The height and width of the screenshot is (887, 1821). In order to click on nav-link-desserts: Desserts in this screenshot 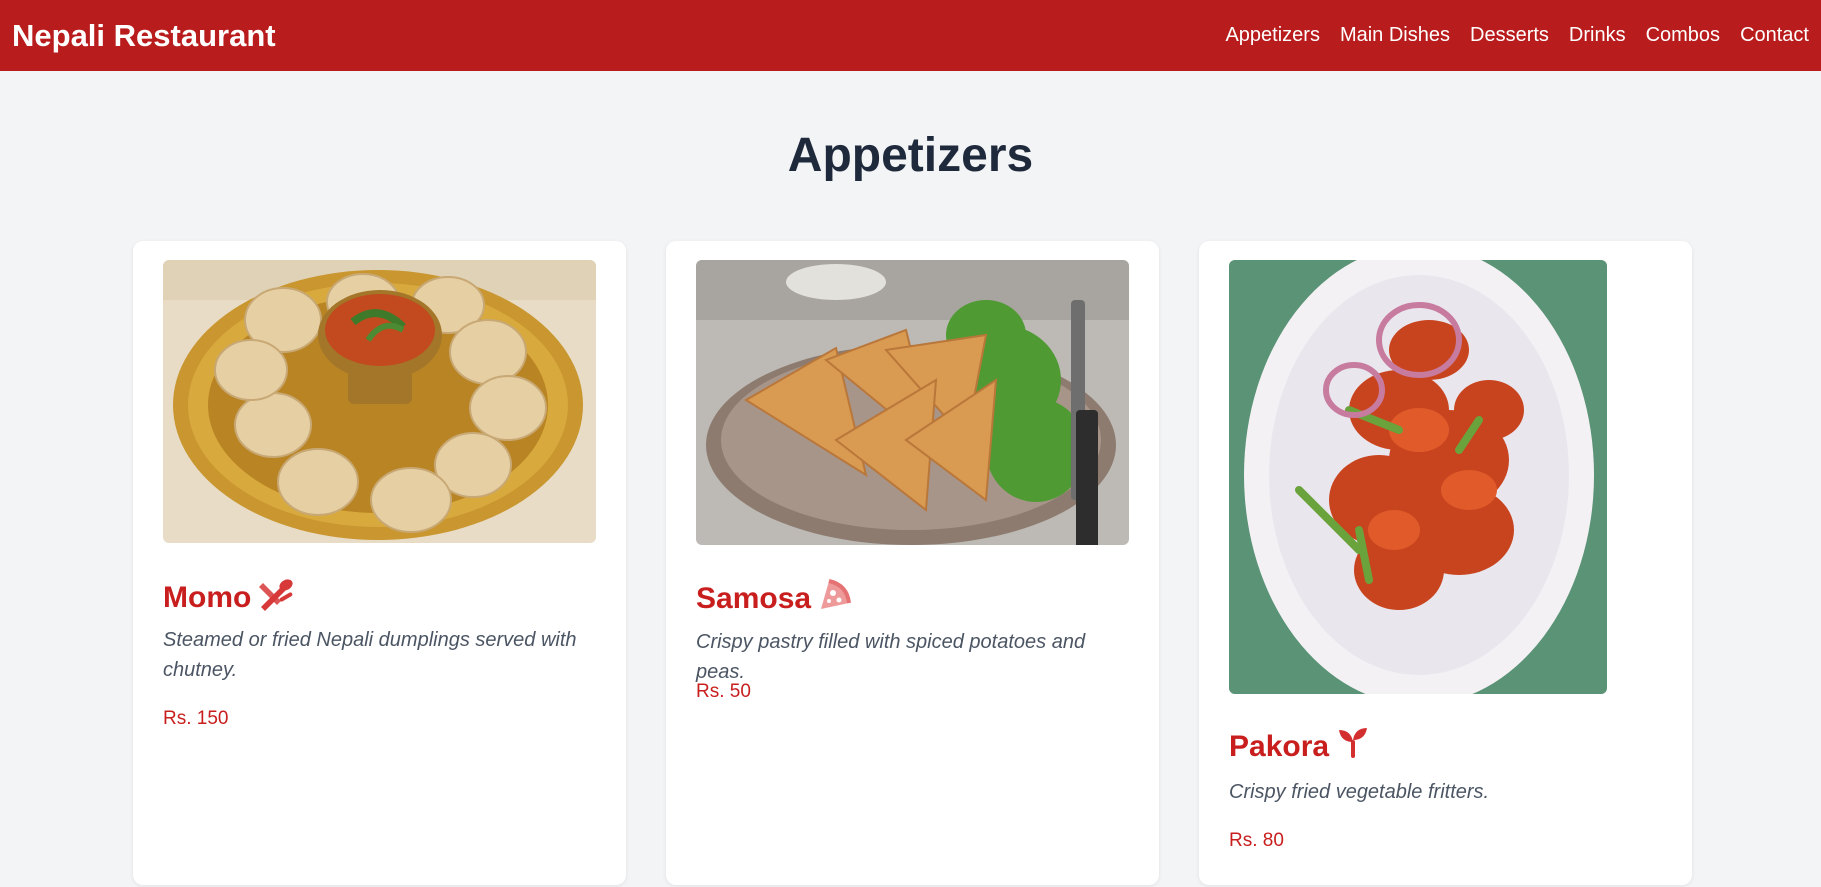, I will do `click(1509, 35)`.